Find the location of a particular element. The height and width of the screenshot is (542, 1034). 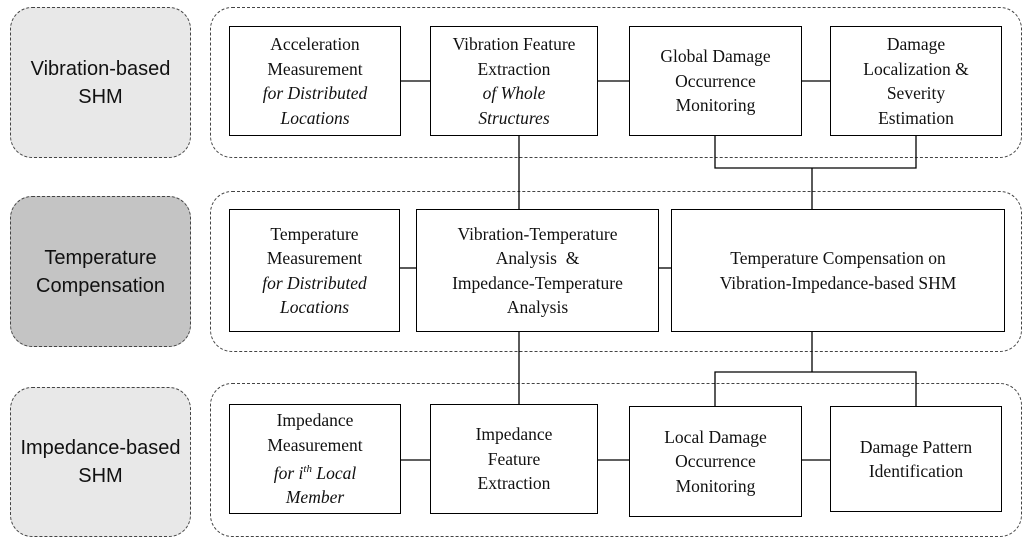

local-damage-monitoring-box: Local Damage Occurrence Monitoring is located at coordinates (715, 461).